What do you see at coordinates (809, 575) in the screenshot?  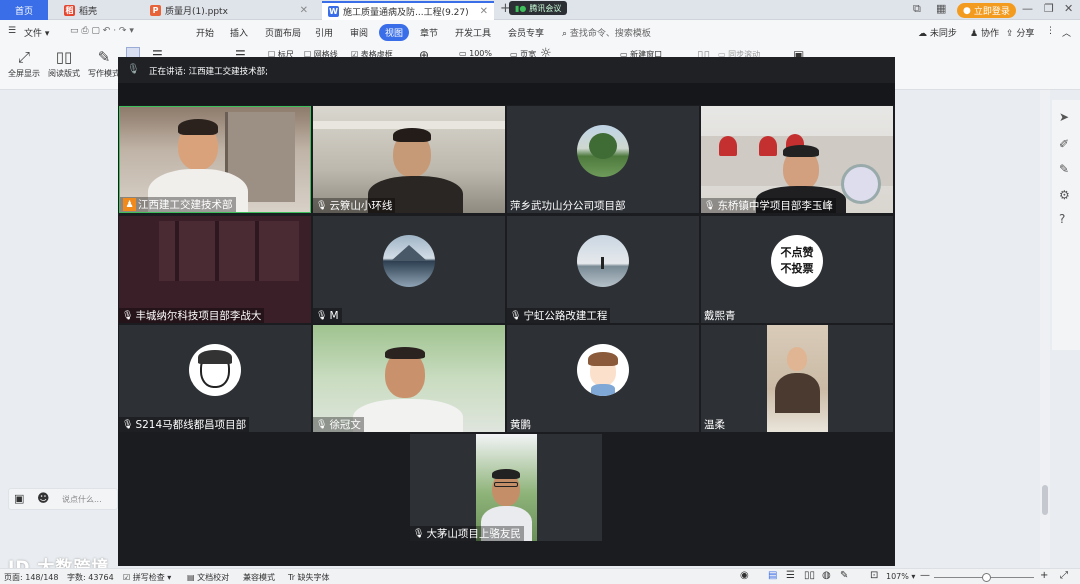 I see `read-view-icon: ▯▯` at bounding box center [809, 575].